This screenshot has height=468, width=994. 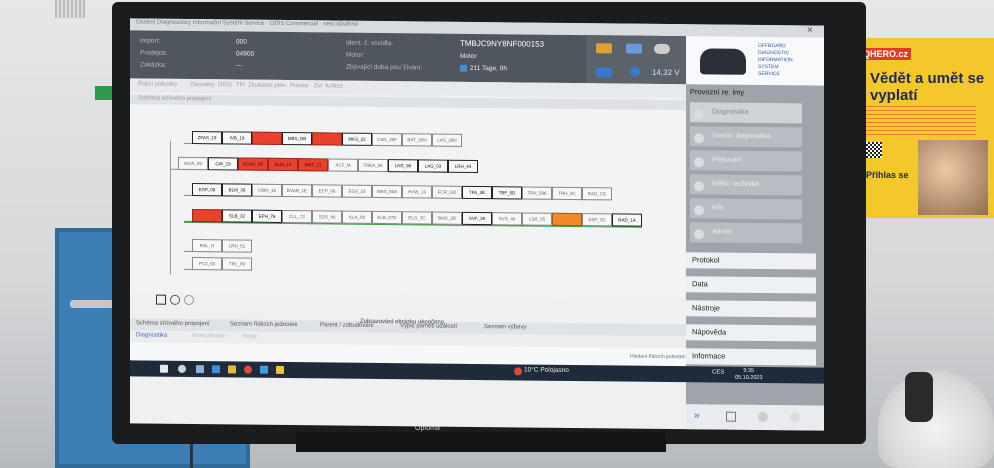 What do you see at coordinates (751, 333) in the screenshot?
I see `section-help: Nápověda` at bounding box center [751, 333].